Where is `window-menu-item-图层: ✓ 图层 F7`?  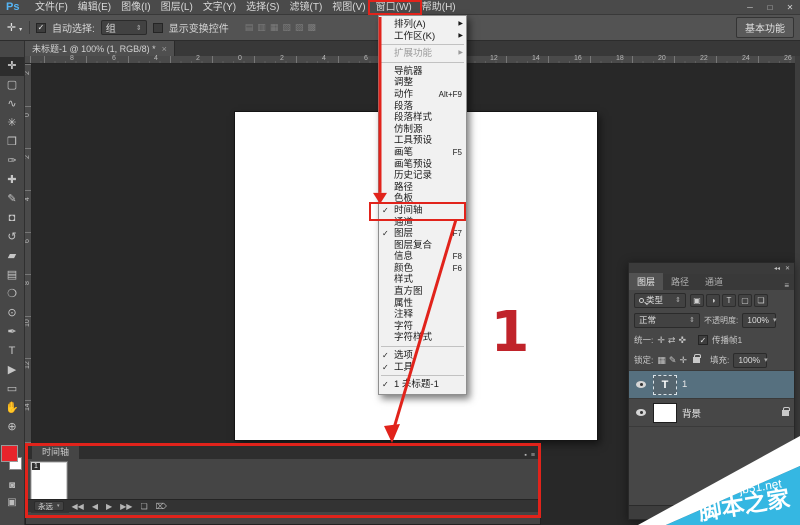
window-menu-item-图层: ✓ 图层 F7 is located at coordinates (422, 234).